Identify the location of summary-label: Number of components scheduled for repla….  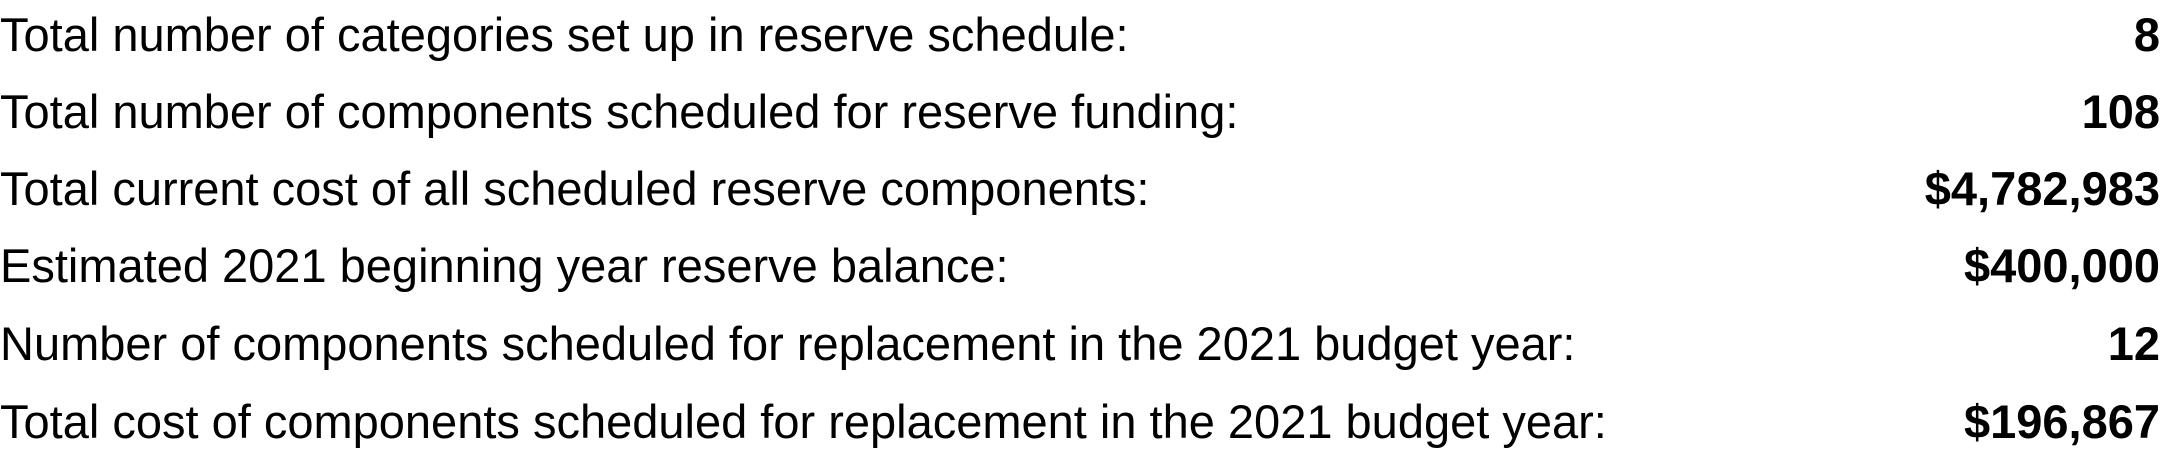
(788, 343).